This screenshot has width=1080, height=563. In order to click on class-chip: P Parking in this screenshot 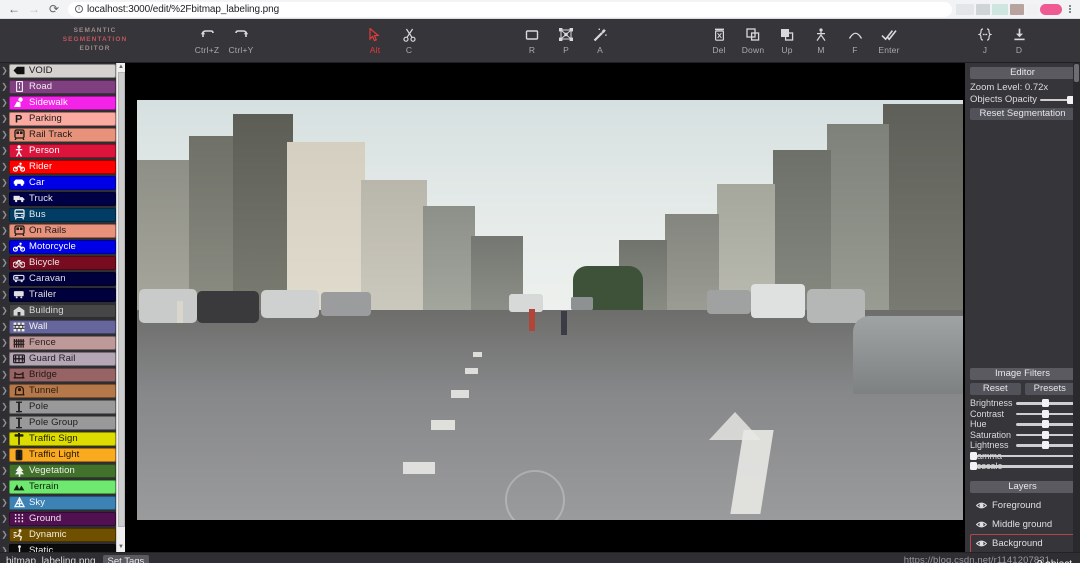, I will do `click(62, 118)`.